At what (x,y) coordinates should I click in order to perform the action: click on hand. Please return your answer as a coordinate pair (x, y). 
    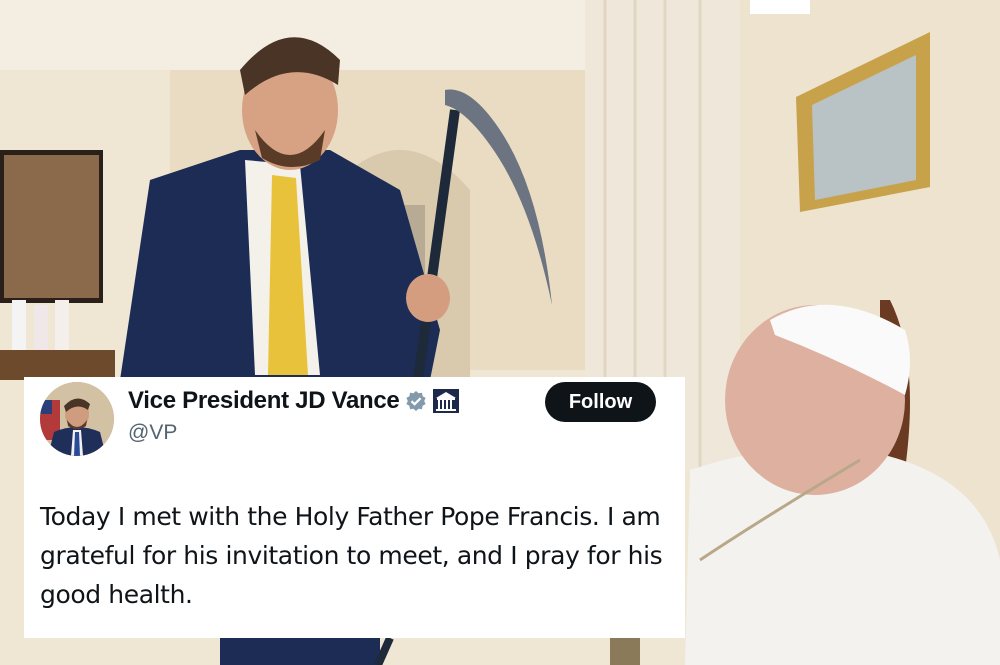
    Looking at the image, I should click on (428, 298).